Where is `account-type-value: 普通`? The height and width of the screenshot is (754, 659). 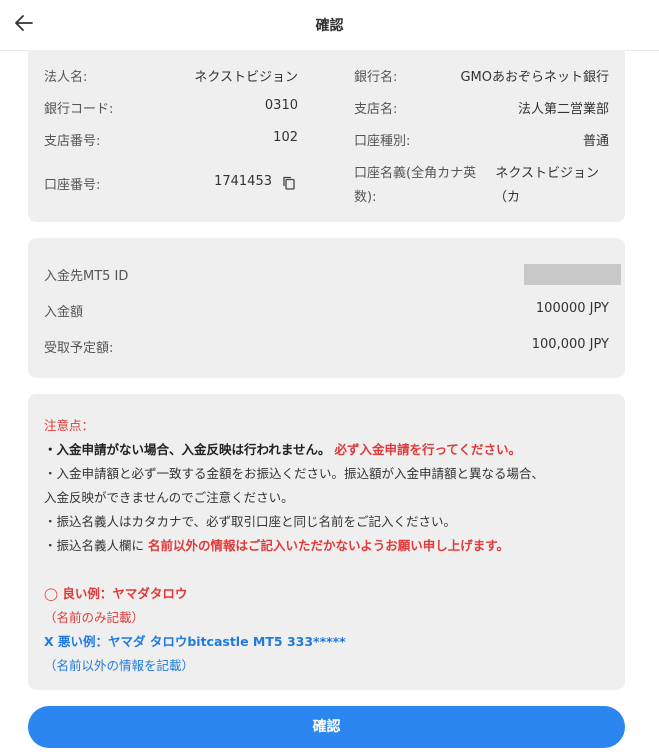
account-type-value: 普通 is located at coordinates (595, 141).